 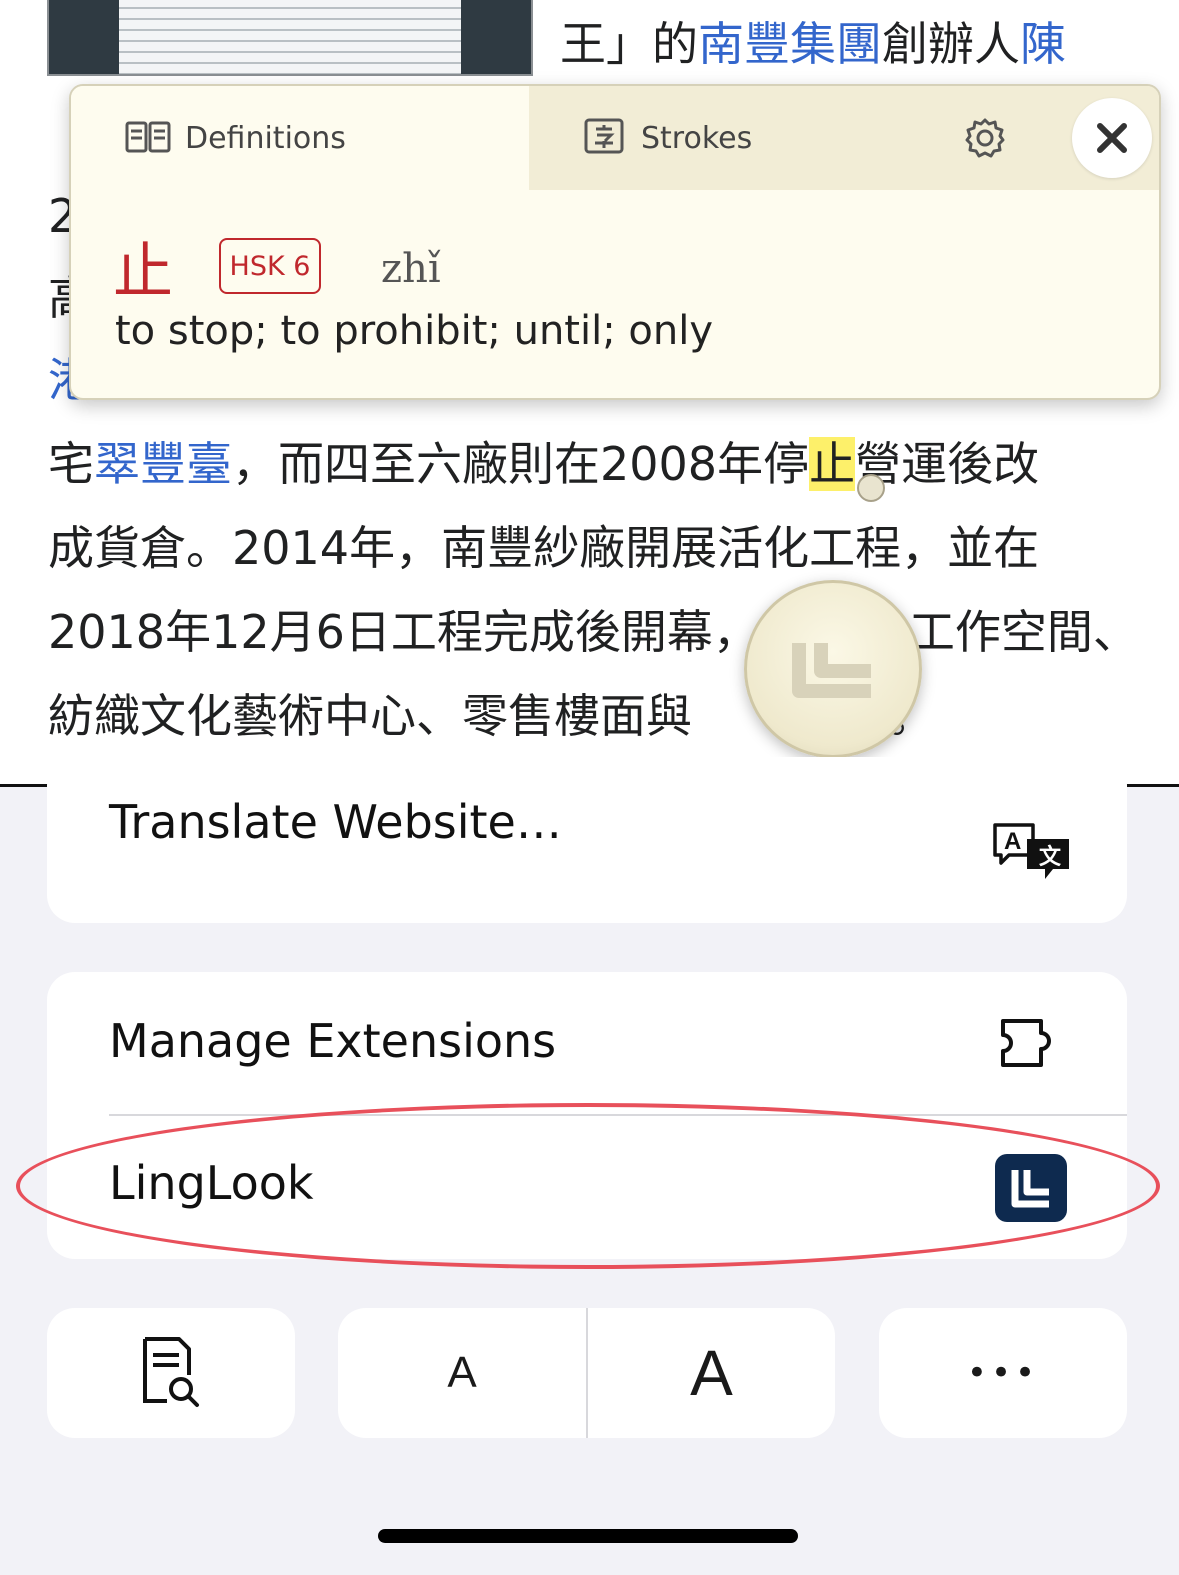 What do you see at coordinates (370, 716) in the screenshot?
I see `text: 紡織文化藝術中心、零售樓面與` at bounding box center [370, 716].